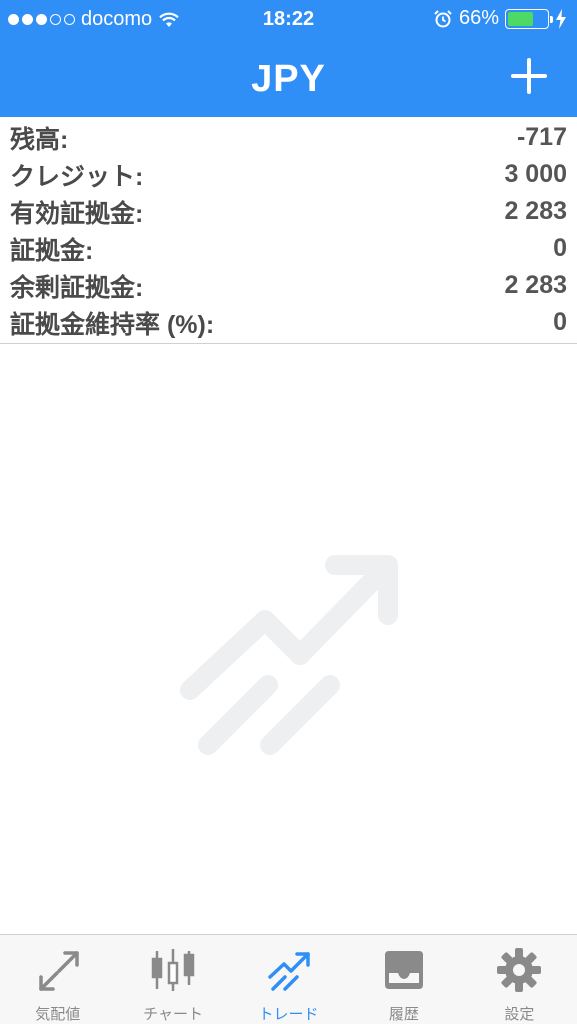  What do you see at coordinates (288, 1014) in the screenshot?
I see `tab-label: トレード` at bounding box center [288, 1014].